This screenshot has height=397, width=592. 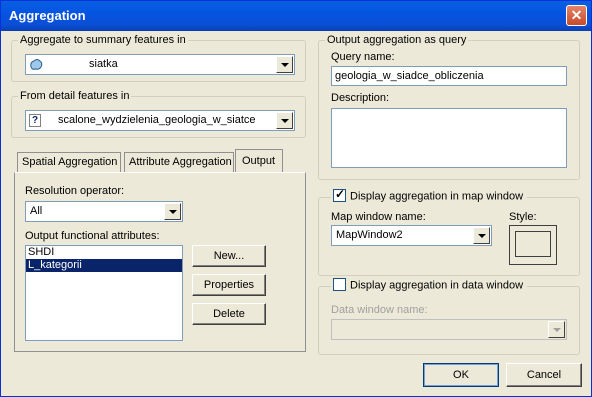 I want to click on ok-button-label: OK, so click(x=461, y=375).